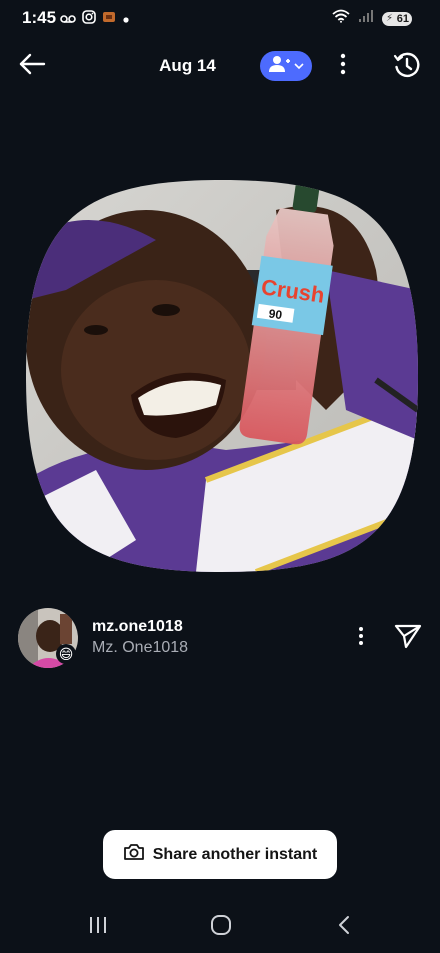 This screenshot has height=953, width=440. Describe the element at coordinates (109, 19) in the screenshot. I see `app-notification-icon` at that location.